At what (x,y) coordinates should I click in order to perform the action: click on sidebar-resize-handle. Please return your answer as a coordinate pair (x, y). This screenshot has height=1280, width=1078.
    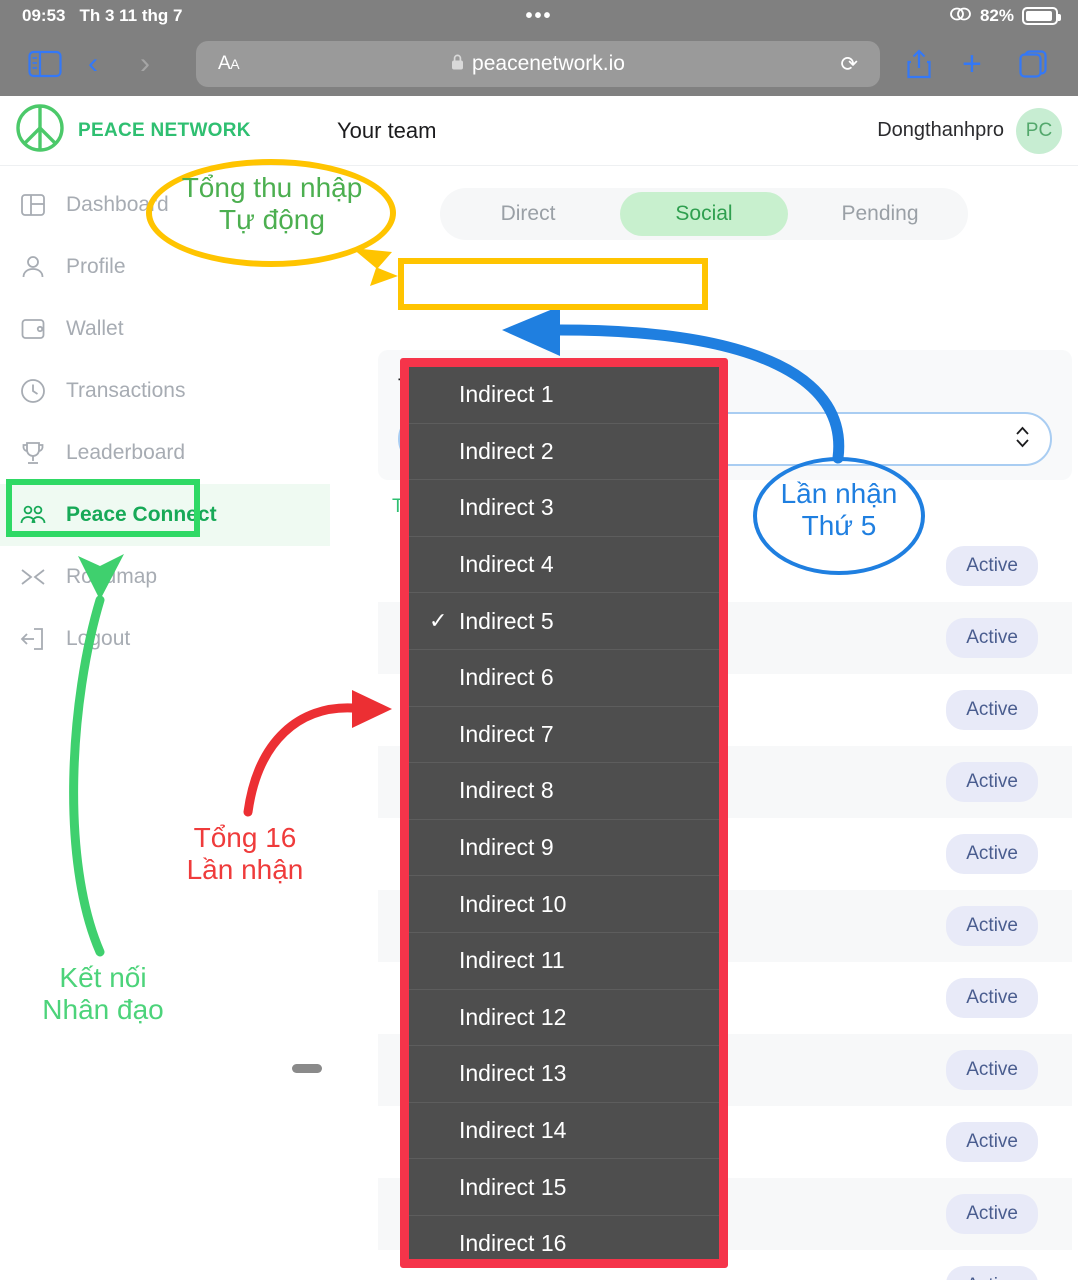
    Looking at the image, I should click on (307, 1068).